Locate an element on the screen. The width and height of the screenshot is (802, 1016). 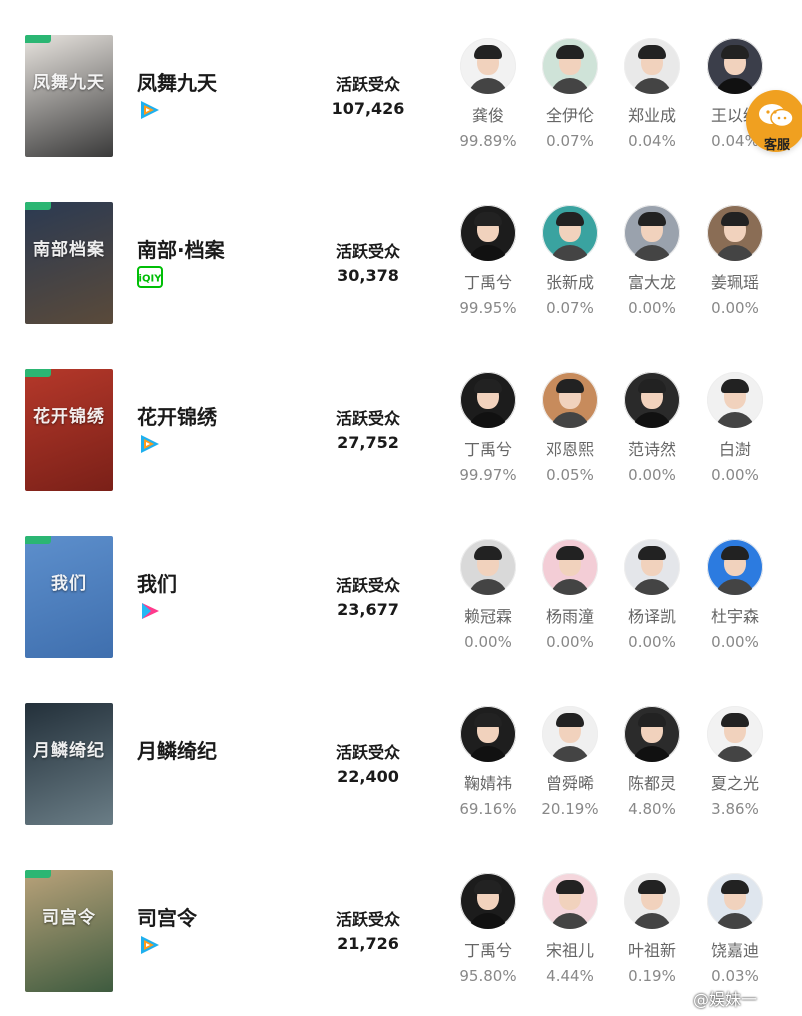
poster-title: 凤舞九天 is located at coordinates (69, 83).